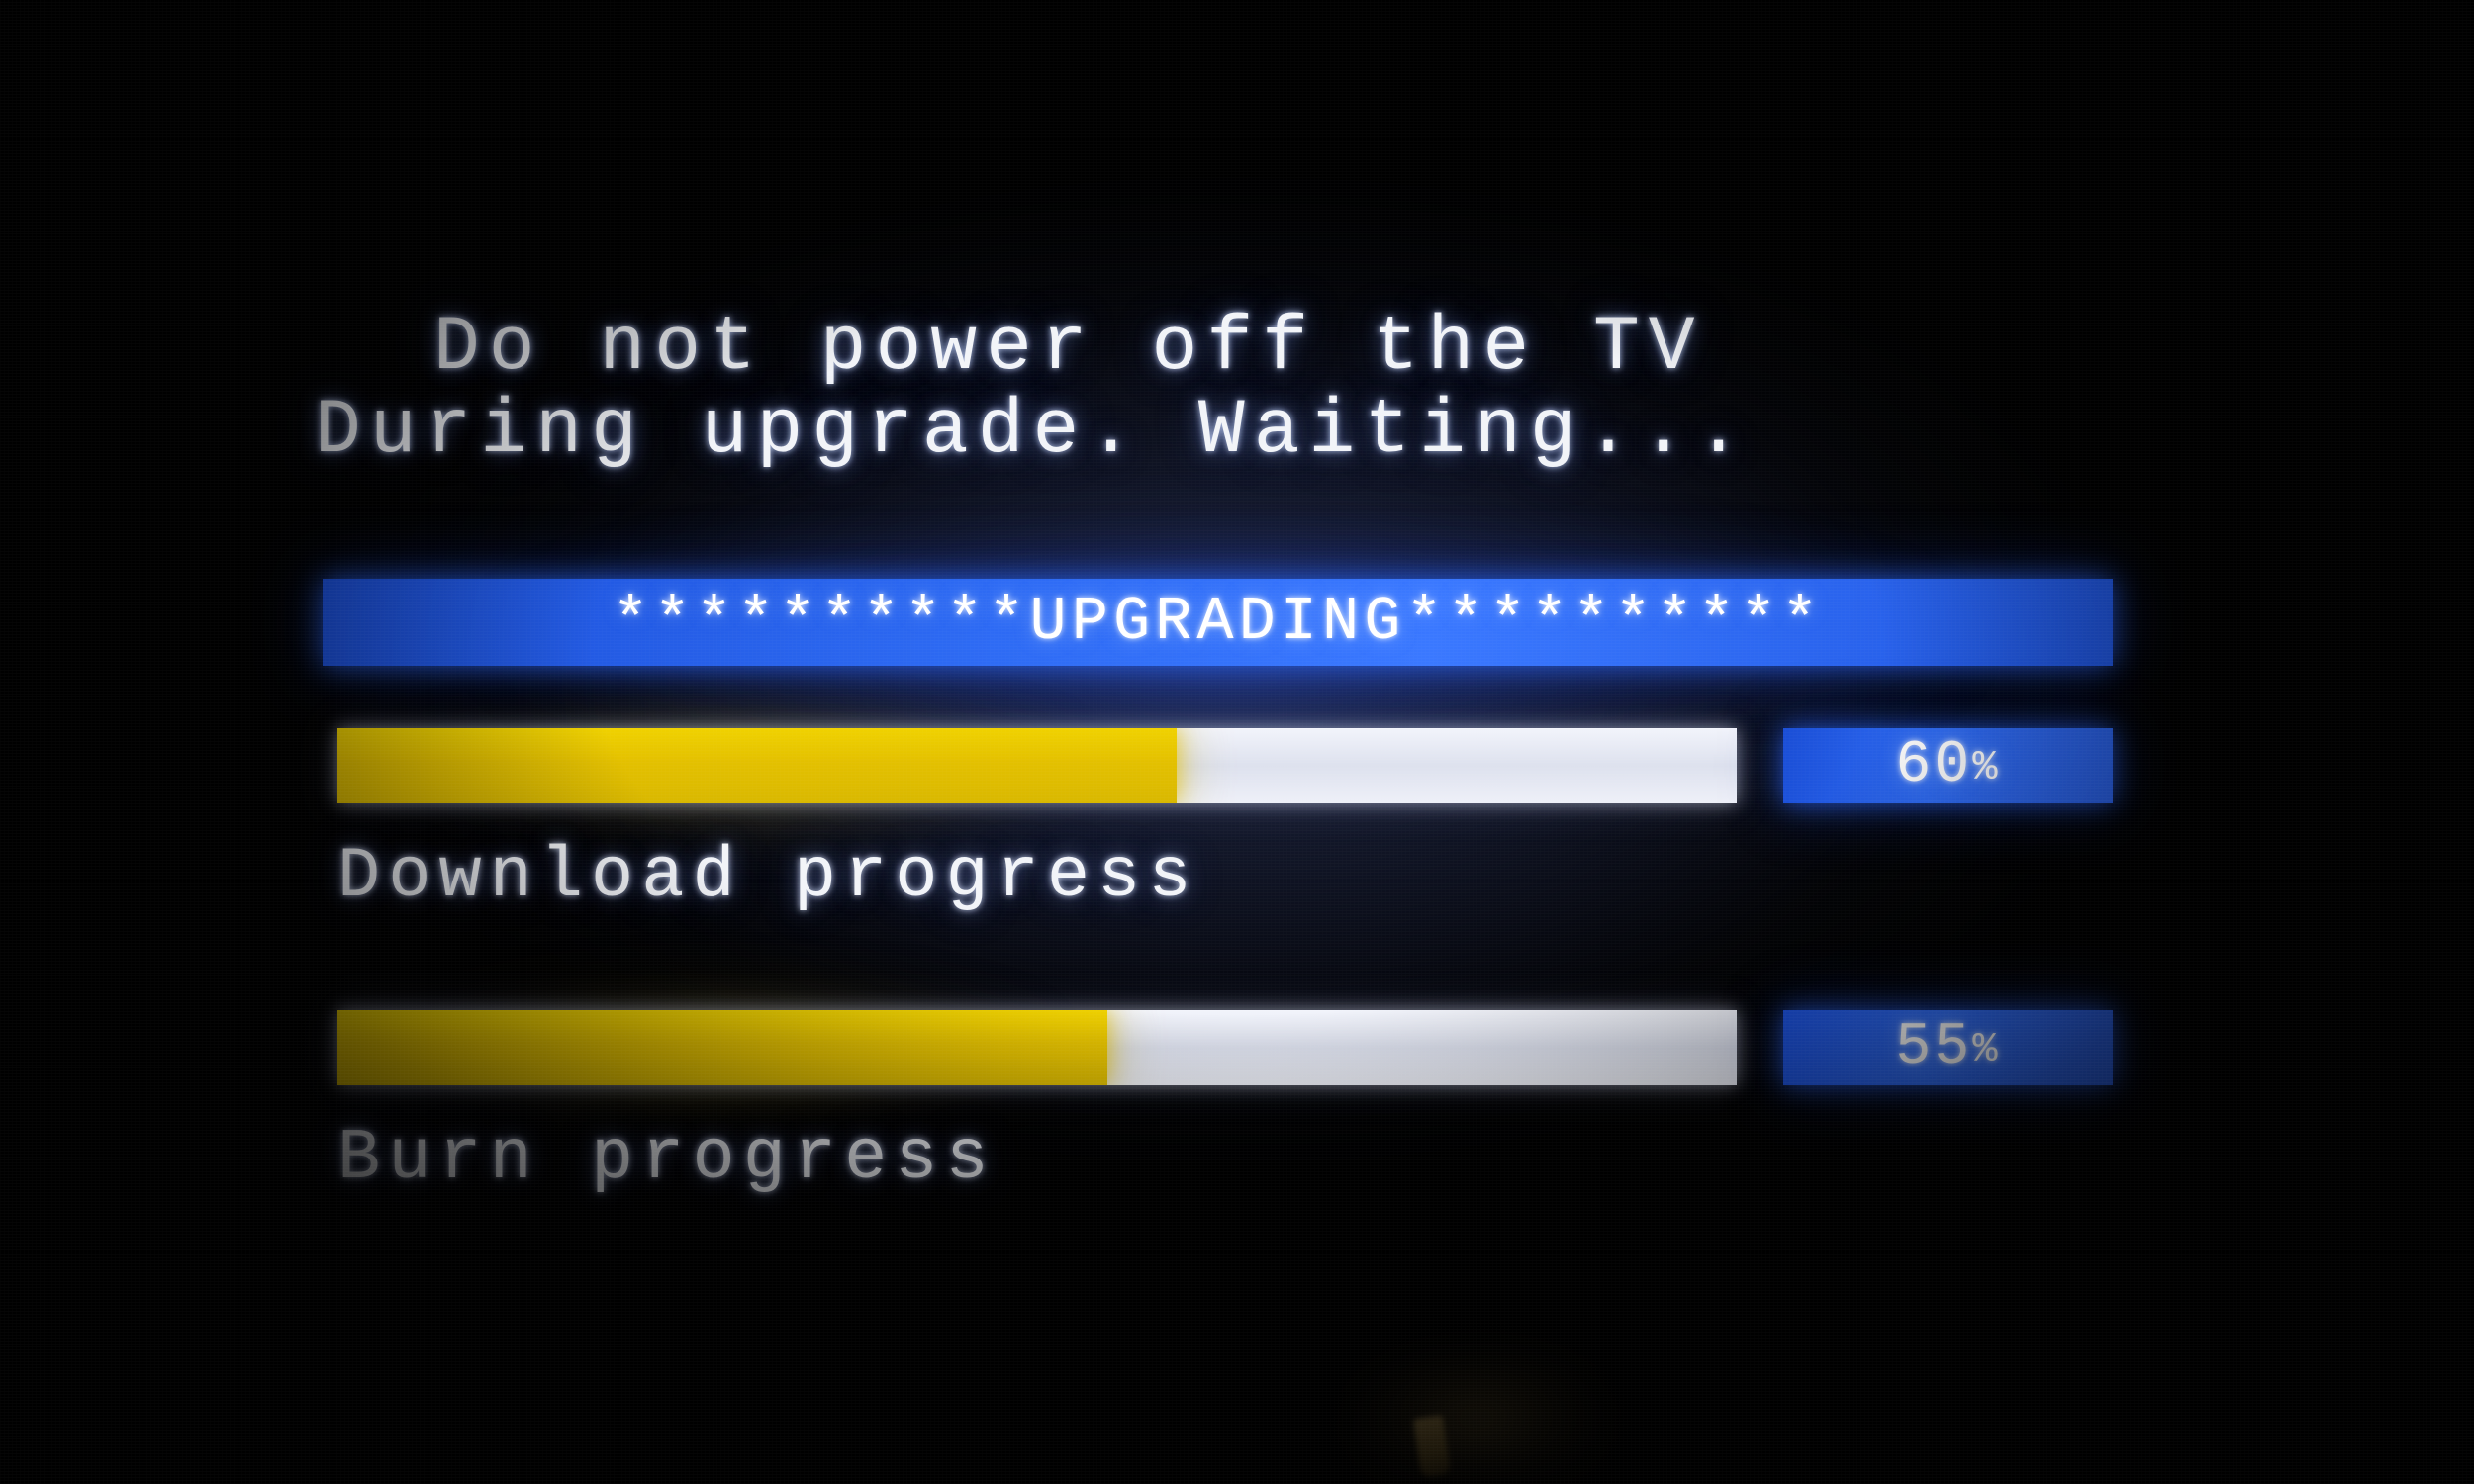  What do you see at coordinates (1987, 1049) in the screenshot?
I see `burn-percent-symbol: %` at bounding box center [1987, 1049].